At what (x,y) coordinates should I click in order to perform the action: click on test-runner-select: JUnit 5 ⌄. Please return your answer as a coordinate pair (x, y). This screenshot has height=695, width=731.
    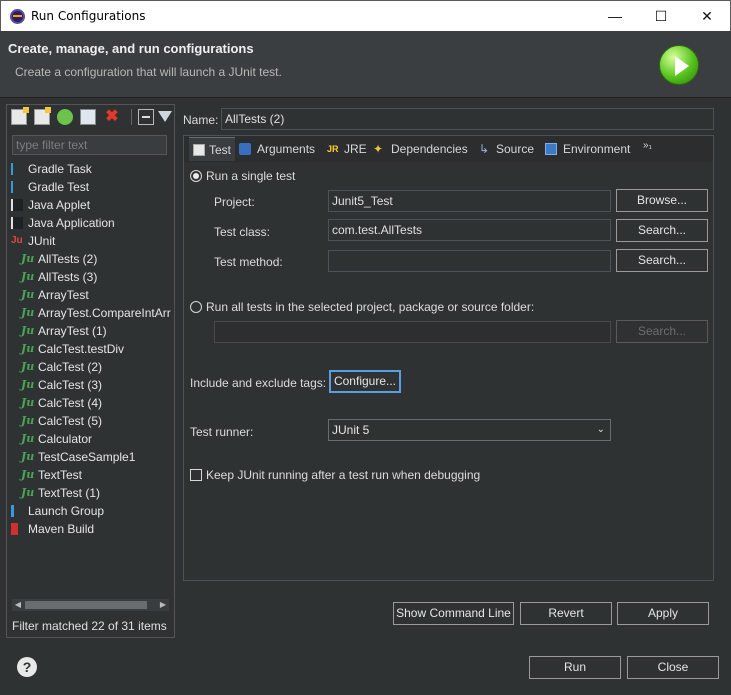
    Looking at the image, I should click on (469, 430).